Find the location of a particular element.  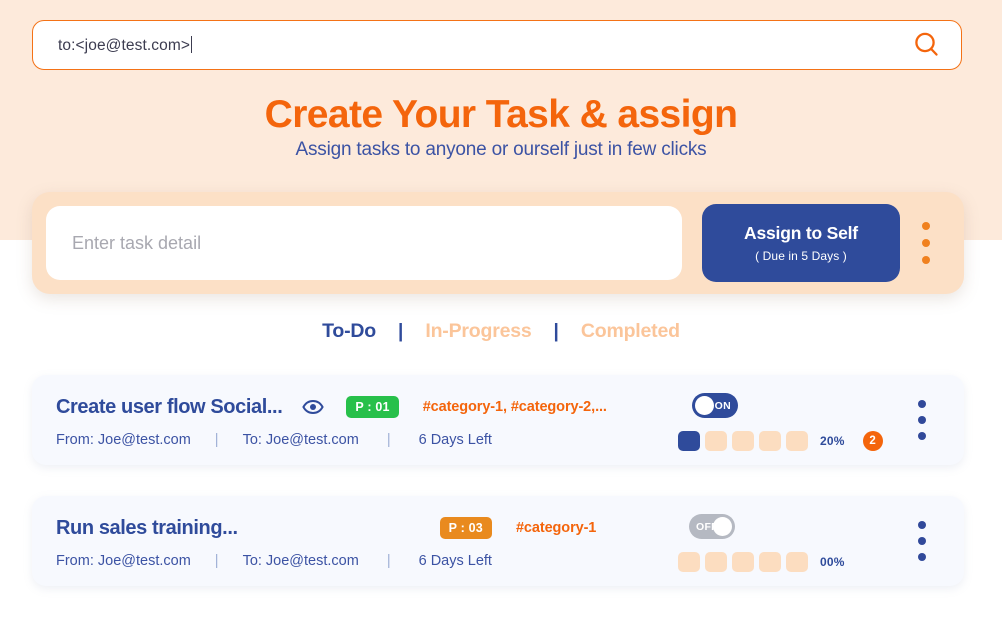

task-primary-line: Run sales training... P : 03 #category-1 is located at coordinates (326, 528).